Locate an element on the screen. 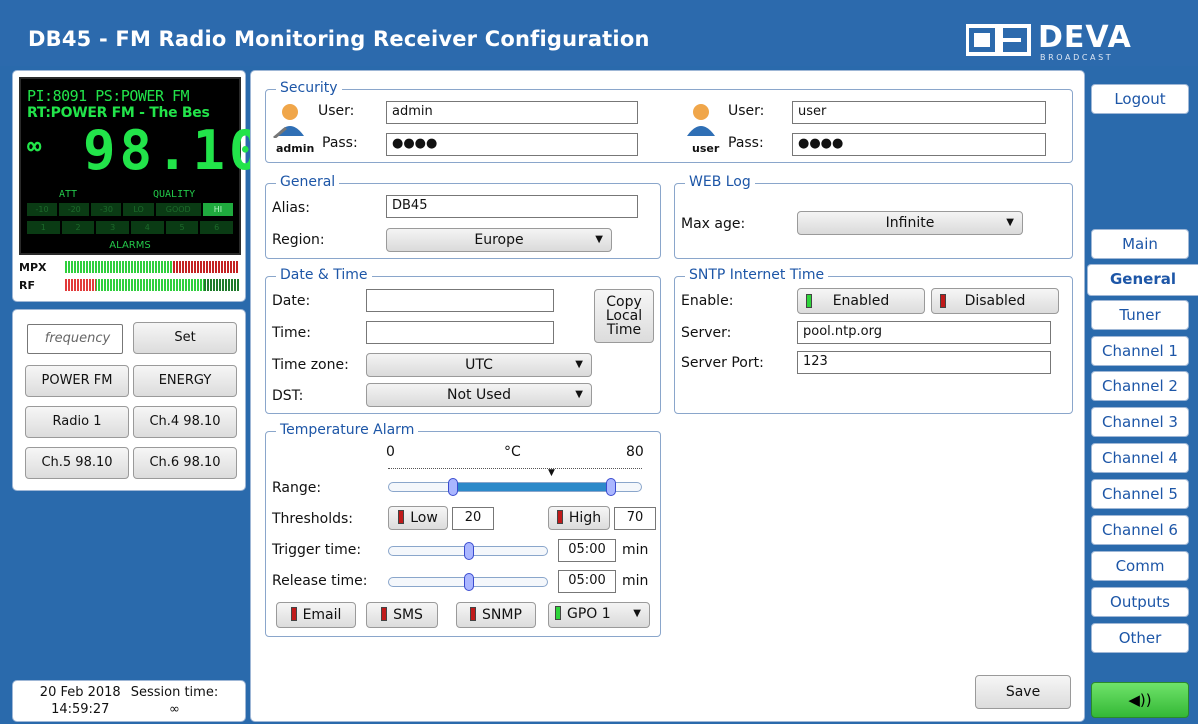  sntp-disabled-button: Disabled is located at coordinates (995, 301).